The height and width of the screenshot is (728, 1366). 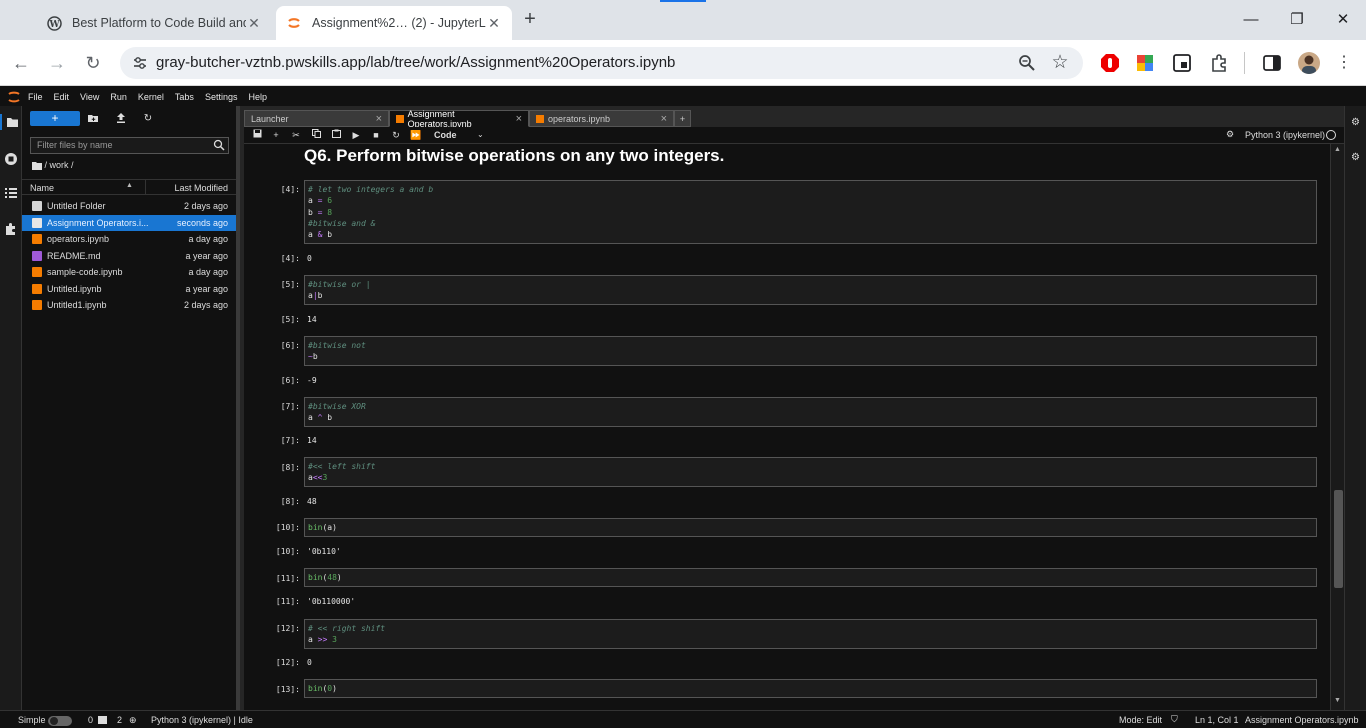 I want to click on minimize-button: —, so click(x=1251, y=20).